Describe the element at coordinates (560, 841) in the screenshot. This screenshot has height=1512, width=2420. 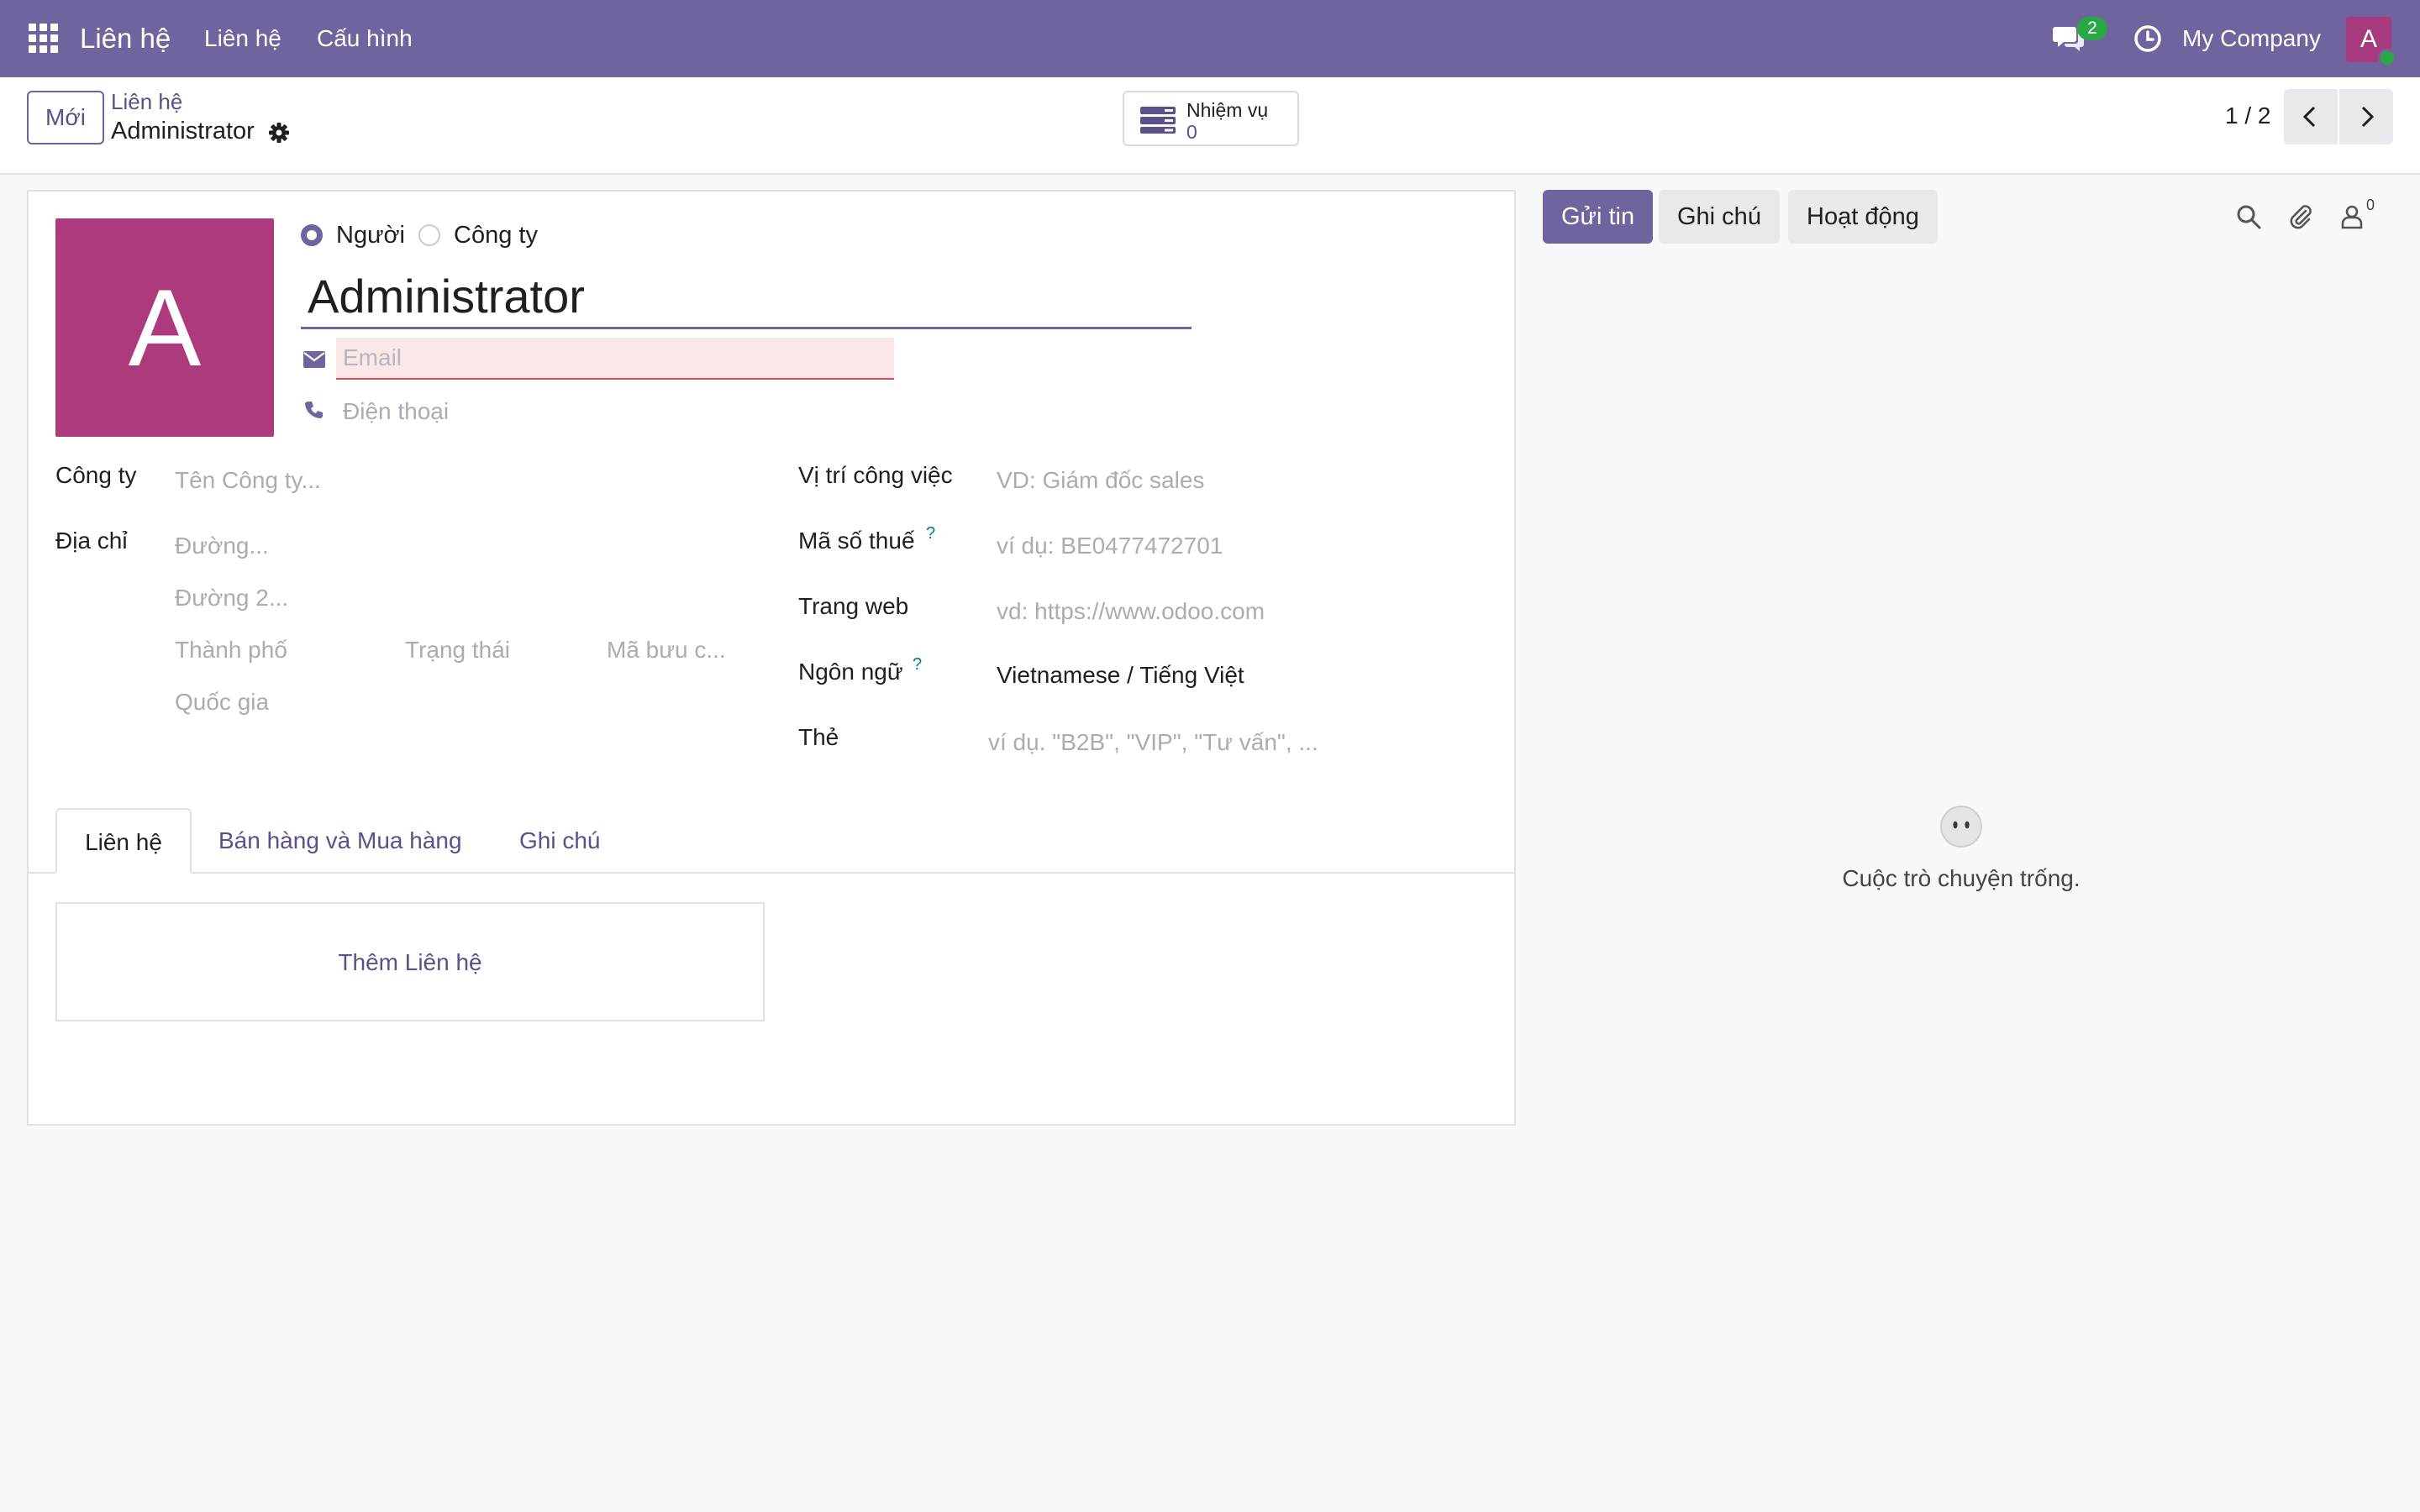
I see `tab-internal-notes: Ghi chú` at that location.